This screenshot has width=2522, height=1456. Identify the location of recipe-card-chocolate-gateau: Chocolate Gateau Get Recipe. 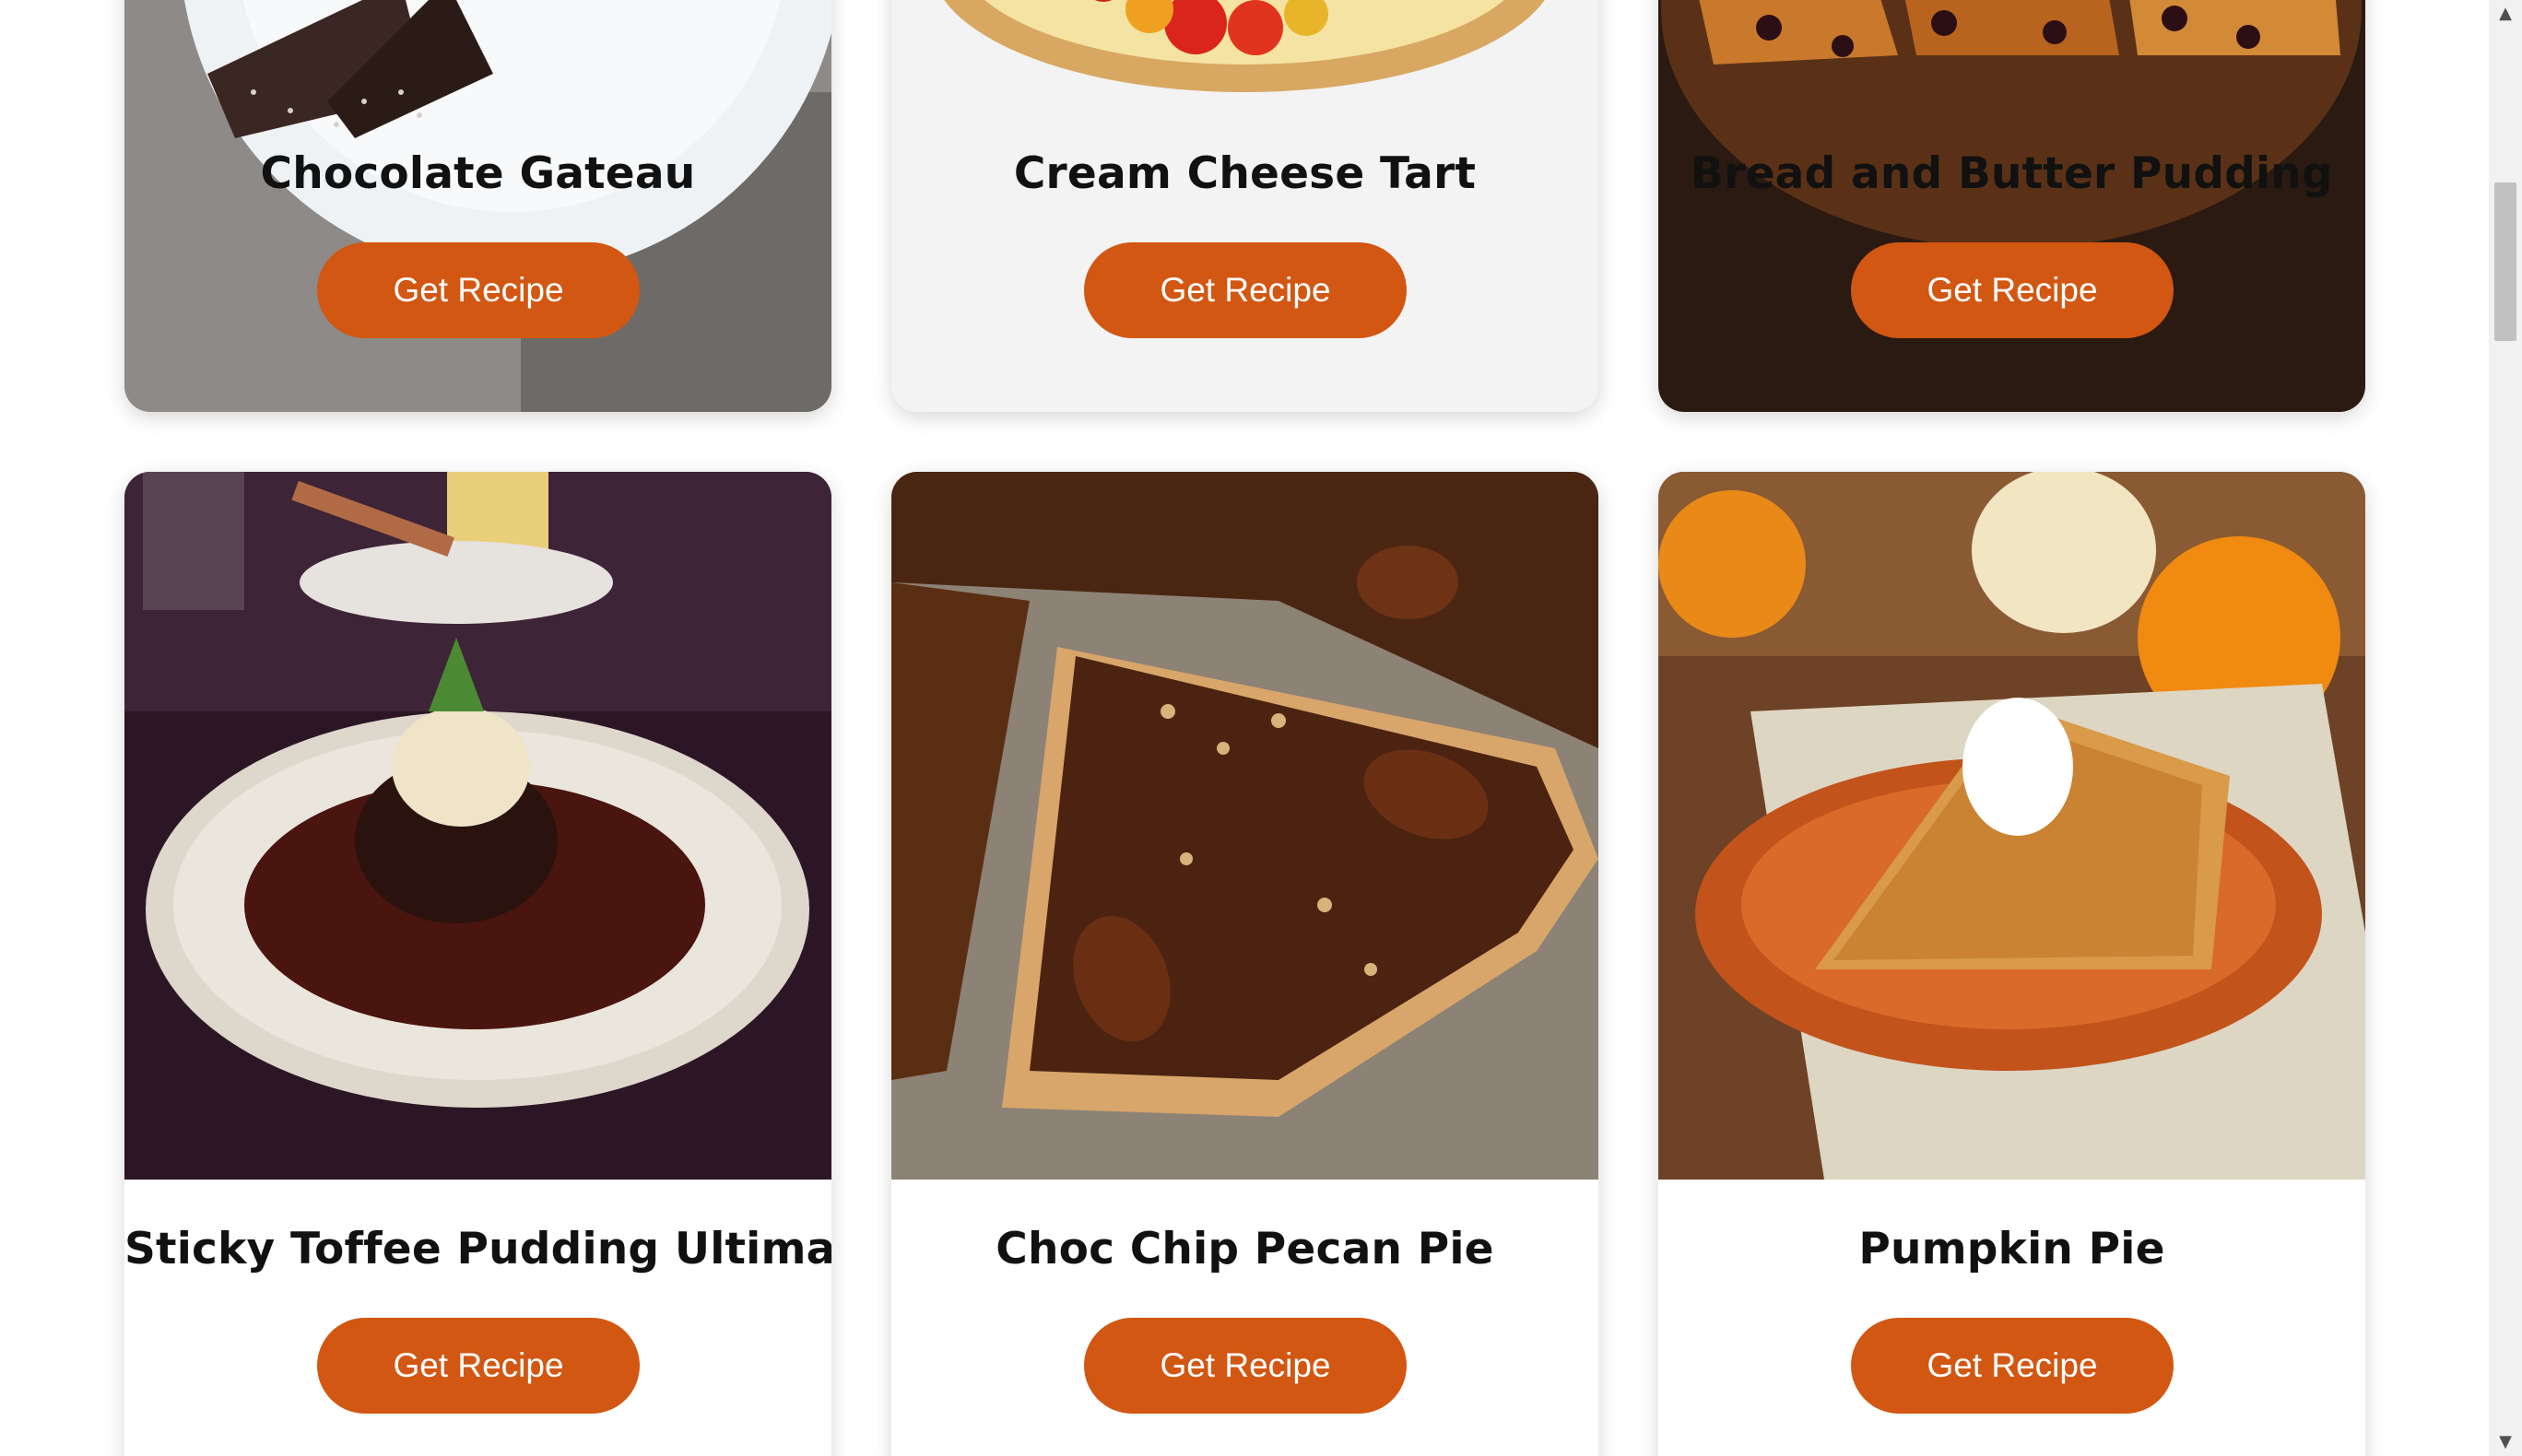
(477, 206).